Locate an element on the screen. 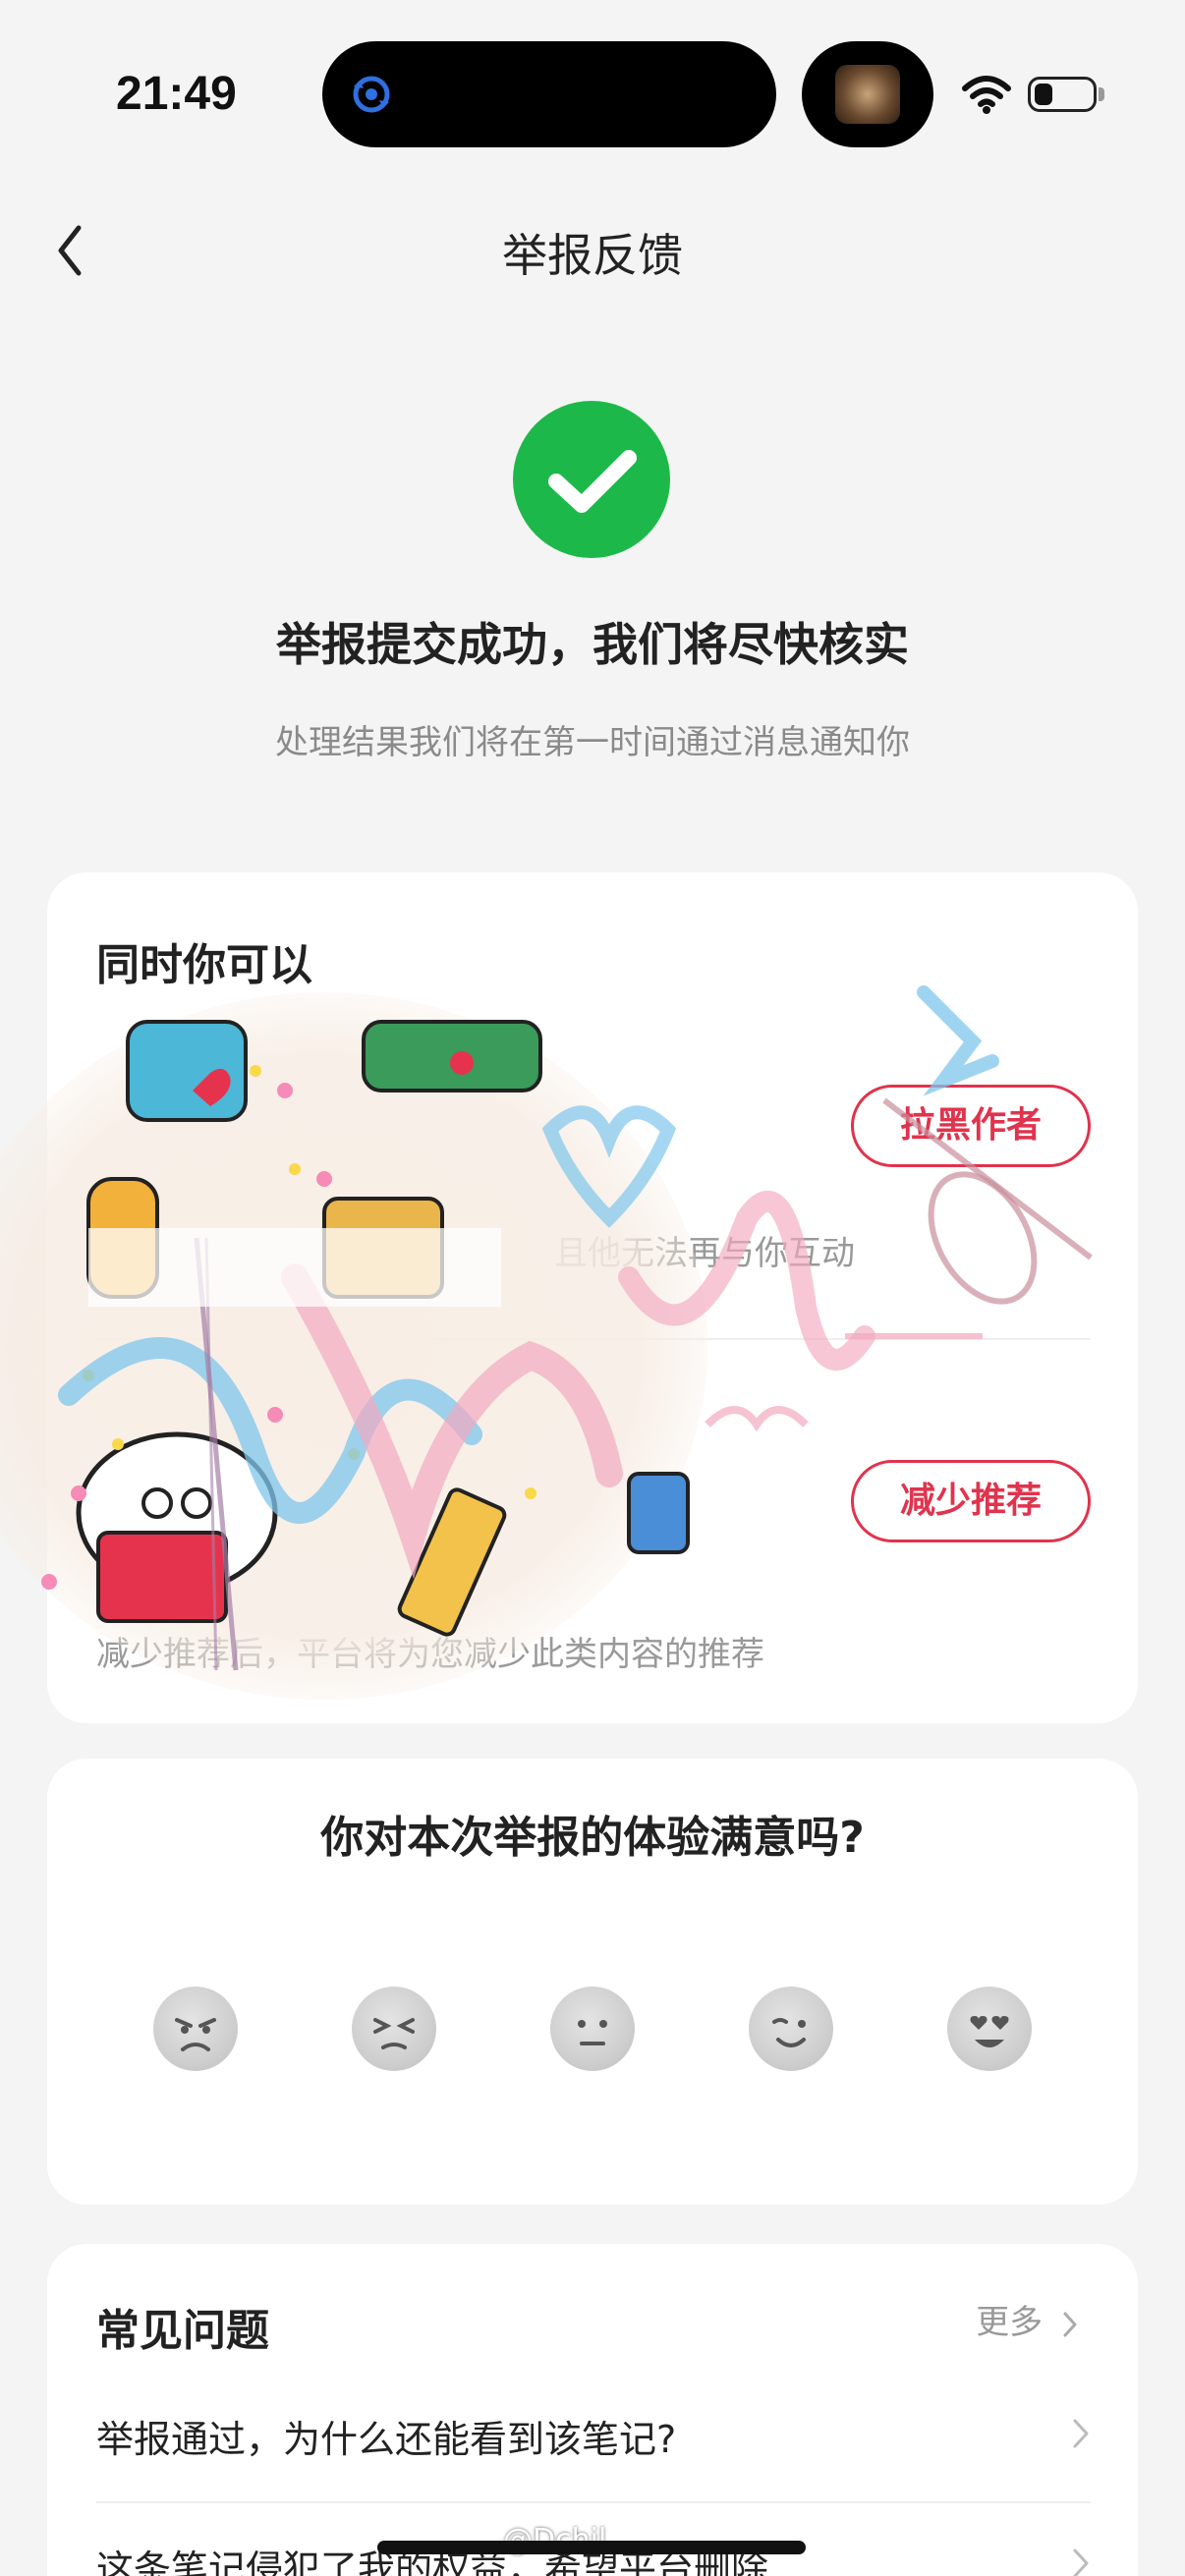 The height and width of the screenshot is (2576, 1185). status-time: 21:49 is located at coordinates (177, 94).